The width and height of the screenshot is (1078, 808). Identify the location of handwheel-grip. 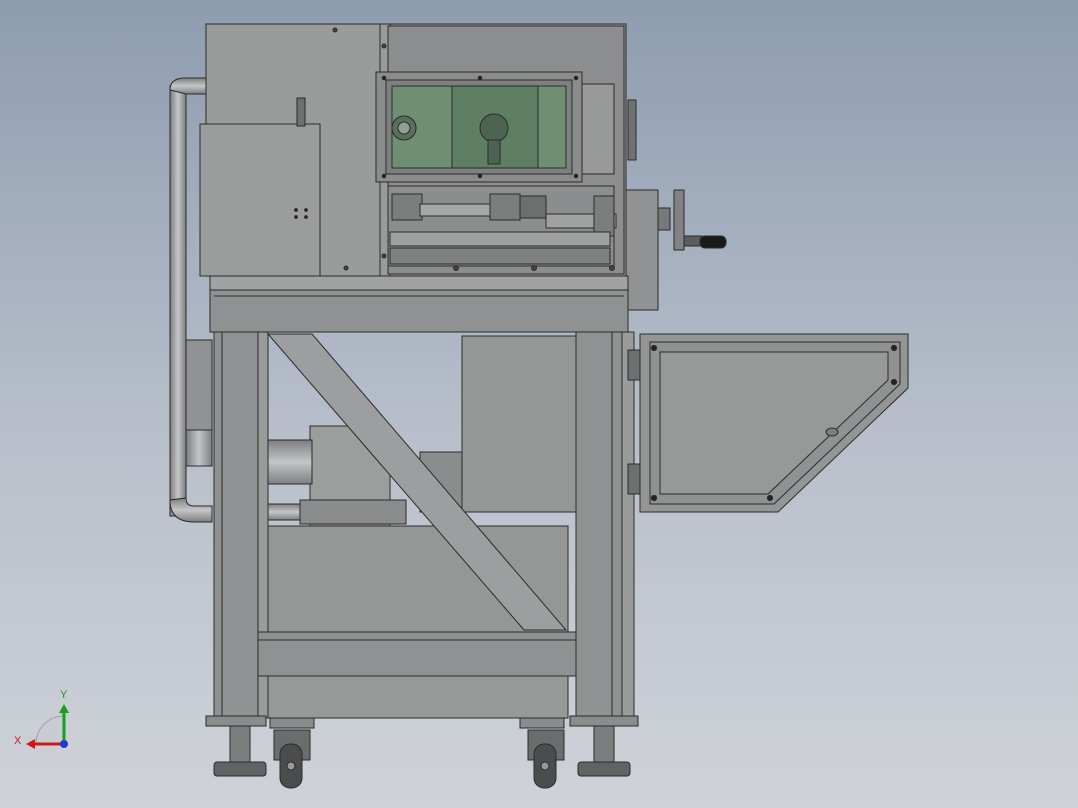
(713, 242).